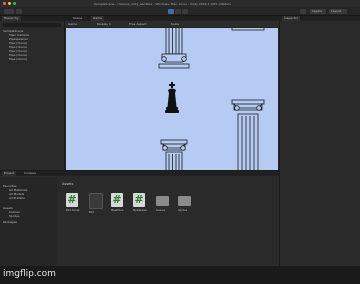  Describe the element at coordinates (9, 11) in the screenshot. I see `account-button` at that location.